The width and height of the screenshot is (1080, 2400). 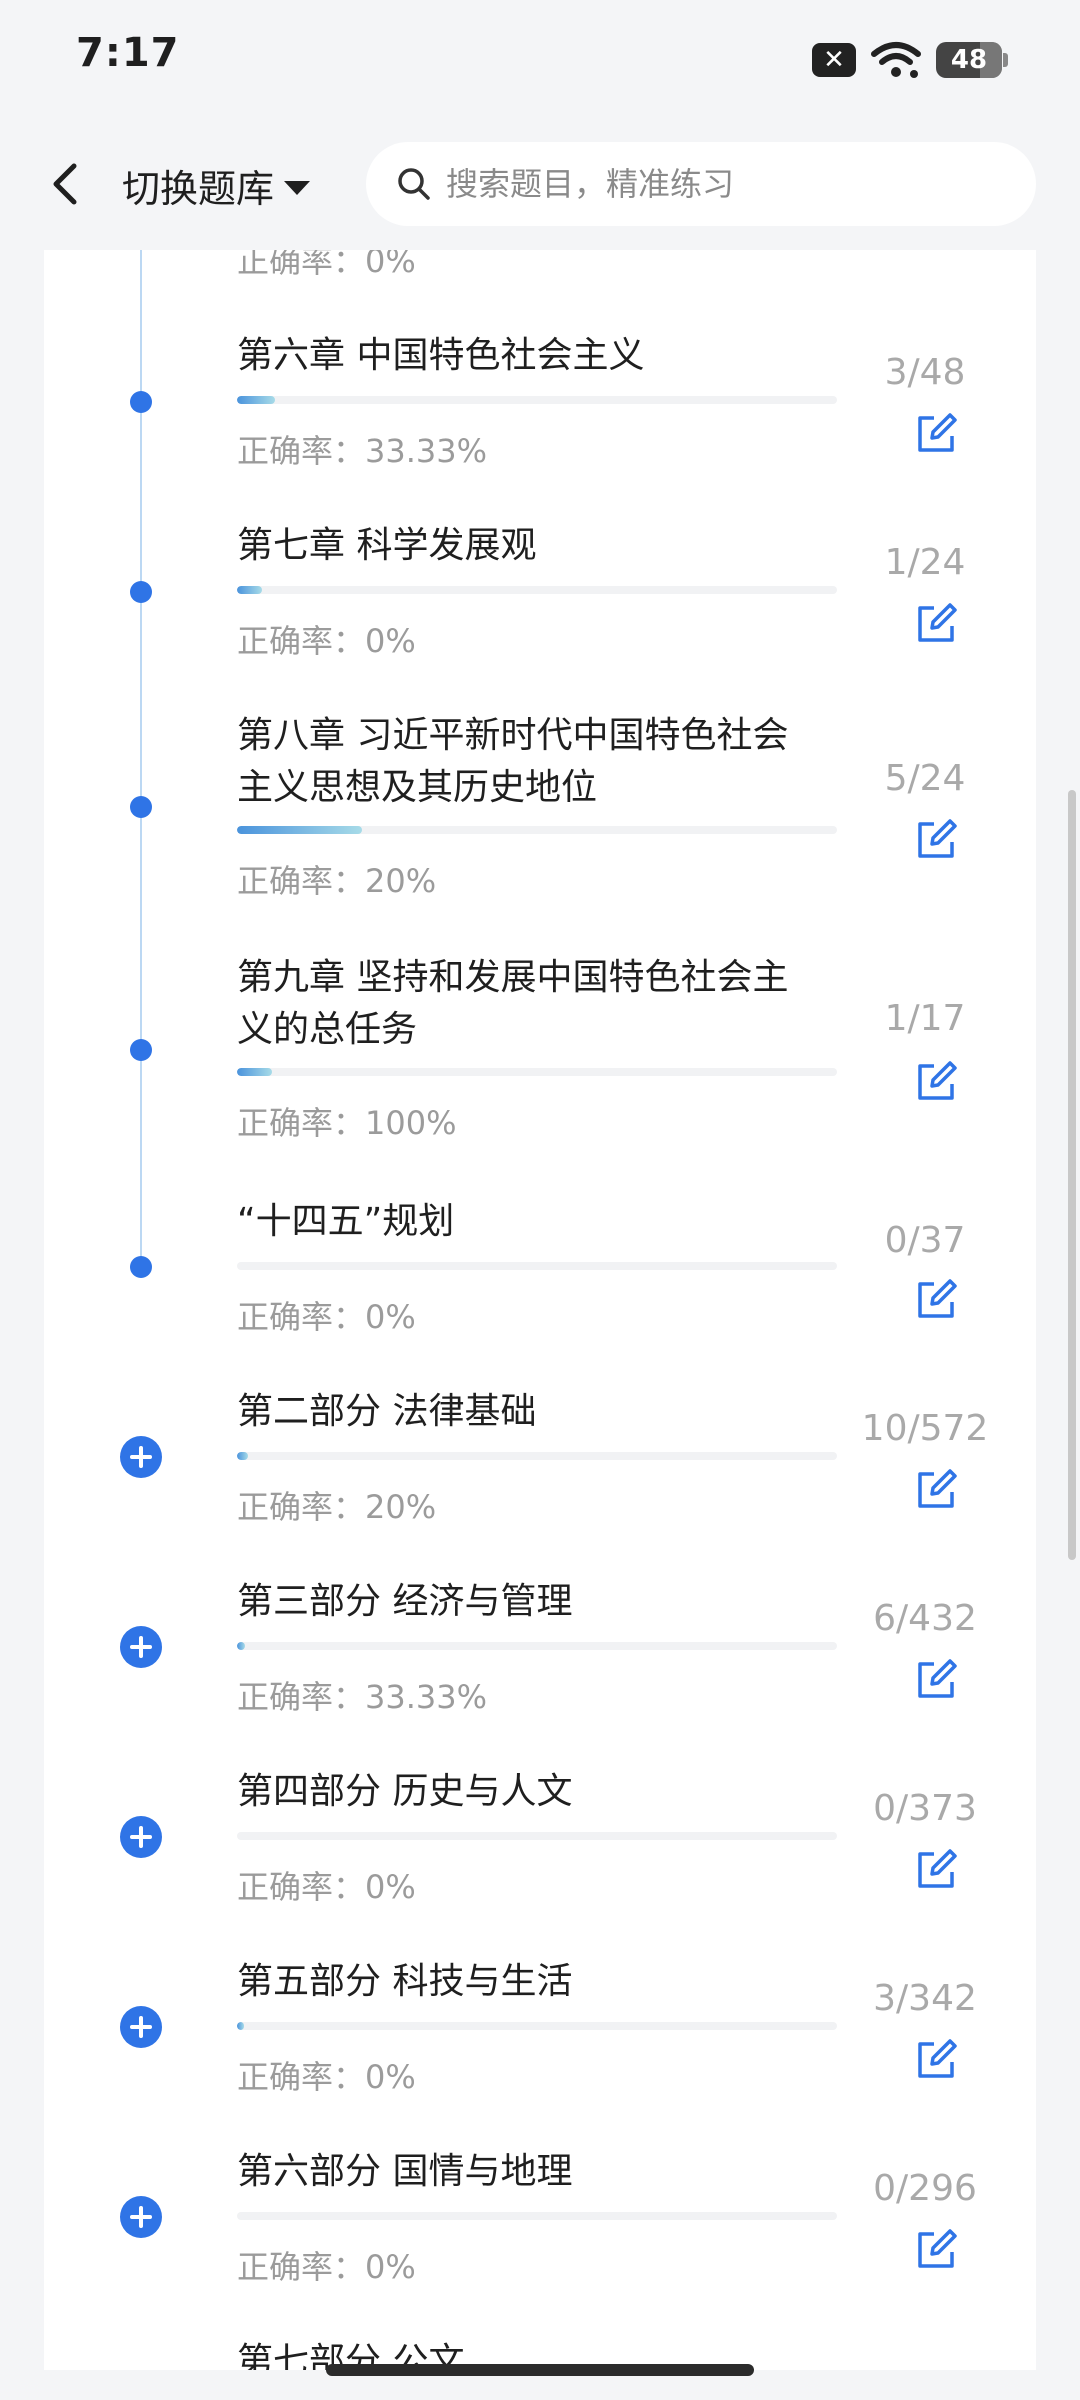 I want to click on switch-library-label: 切换题库, so click(x=198, y=189).